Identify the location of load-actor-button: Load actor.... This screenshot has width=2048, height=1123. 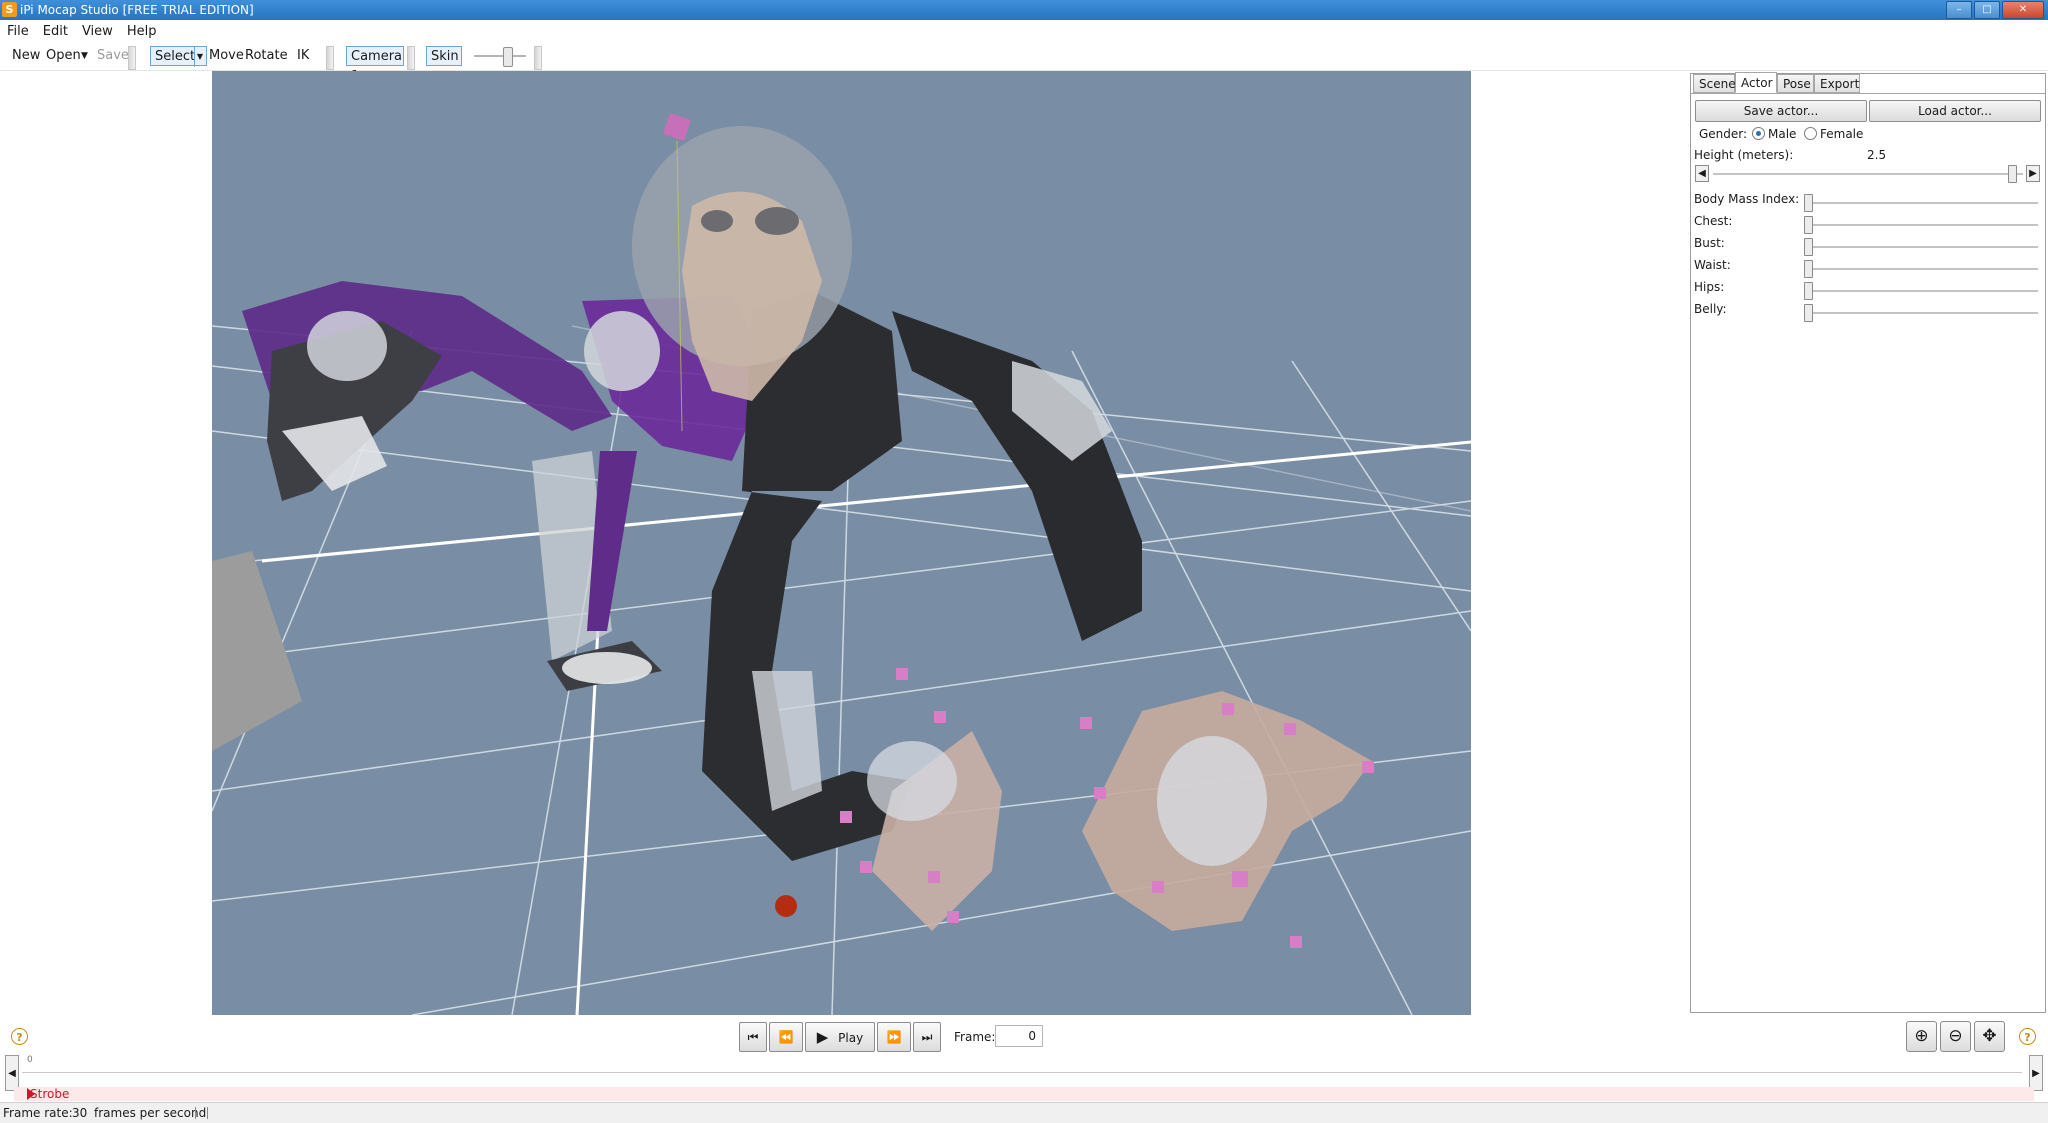
(1955, 111).